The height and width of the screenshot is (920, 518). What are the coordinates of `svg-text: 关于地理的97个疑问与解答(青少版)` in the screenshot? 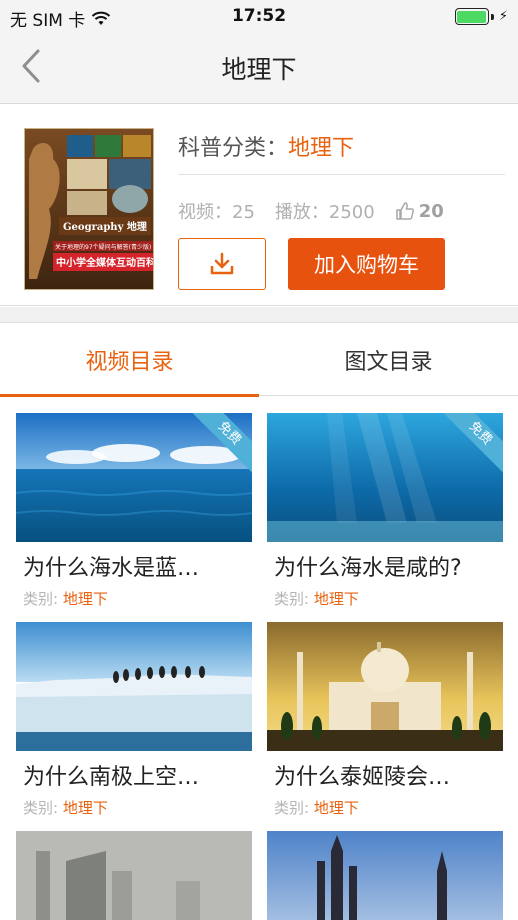 It's located at (103, 247).